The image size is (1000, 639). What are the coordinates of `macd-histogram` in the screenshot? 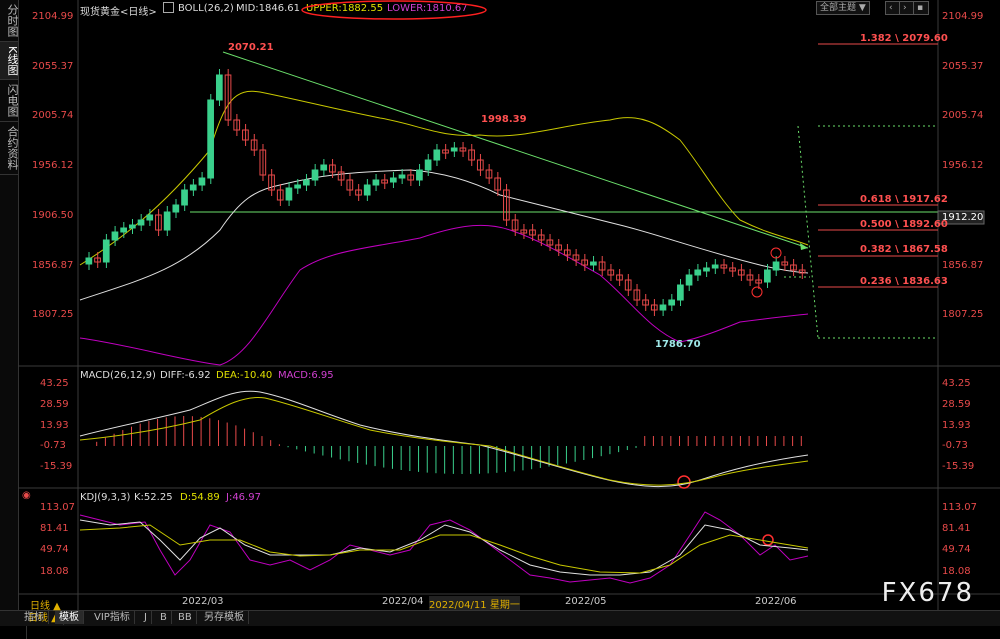 It's located at (449, 445).